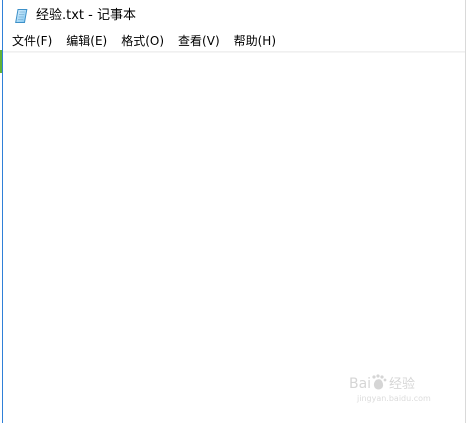 The image size is (466, 423). Describe the element at coordinates (394, 398) in the screenshot. I see `baidu-watermark-url: jingyan.baidu.com` at that location.